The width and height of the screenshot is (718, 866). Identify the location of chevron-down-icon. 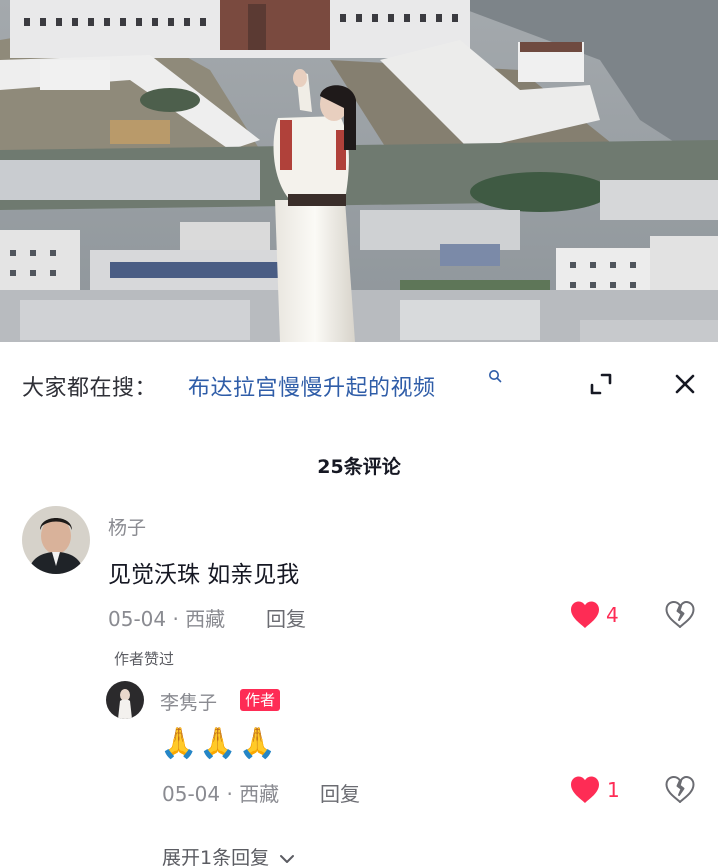
(287, 858).